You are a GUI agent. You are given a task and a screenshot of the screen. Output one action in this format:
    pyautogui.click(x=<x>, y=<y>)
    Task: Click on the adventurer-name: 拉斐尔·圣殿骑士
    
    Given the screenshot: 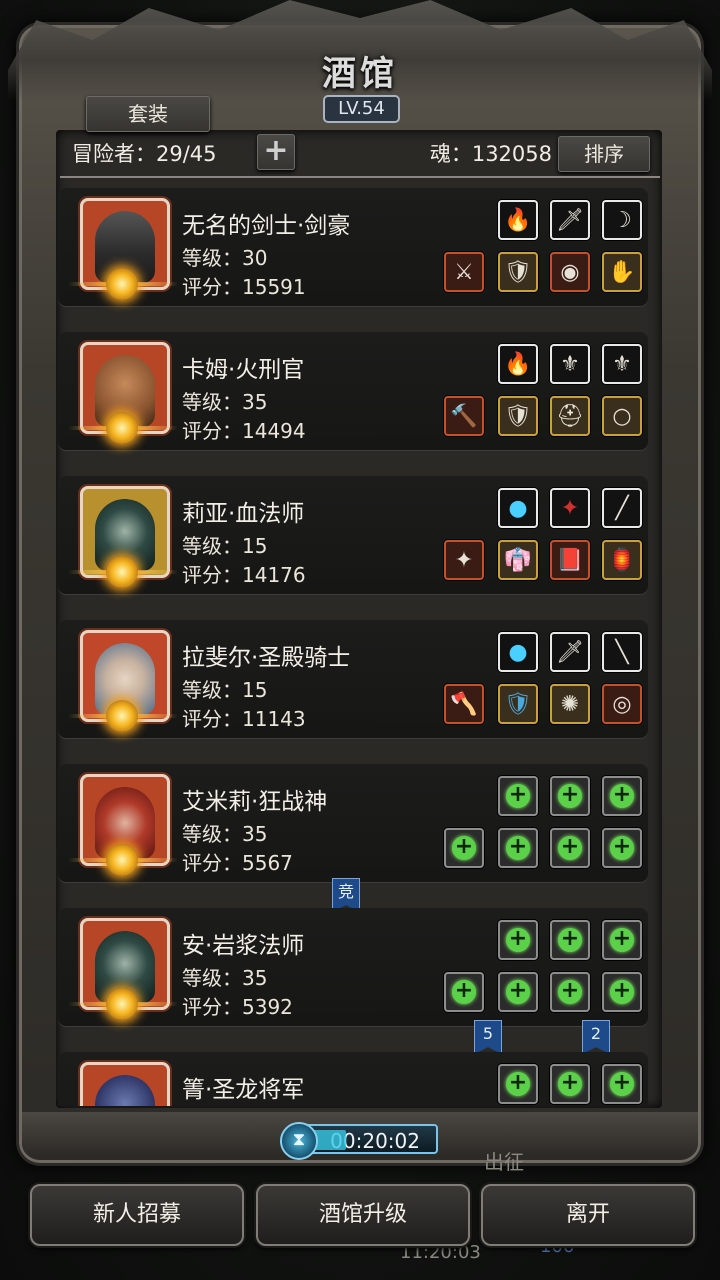 What is the action you would take?
    pyautogui.click(x=266, y=658)
    